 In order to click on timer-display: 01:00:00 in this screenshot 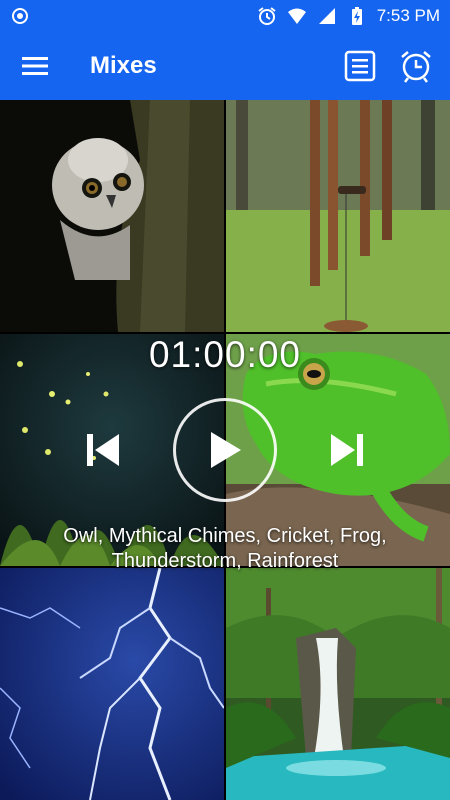, I will do `click(225, 354)`.